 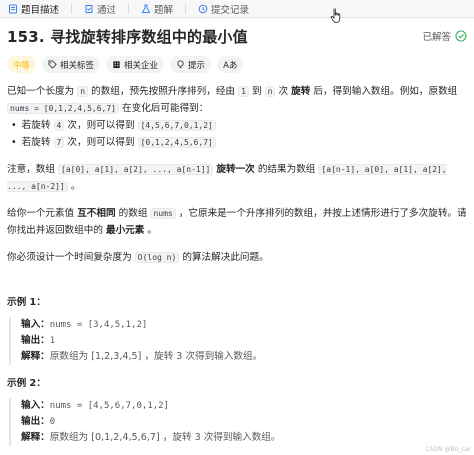 What do you see at coordinates (163, 108) in the screenshot?
I see `text: 在变化后可能得到：` at bounding box center [163, 108].